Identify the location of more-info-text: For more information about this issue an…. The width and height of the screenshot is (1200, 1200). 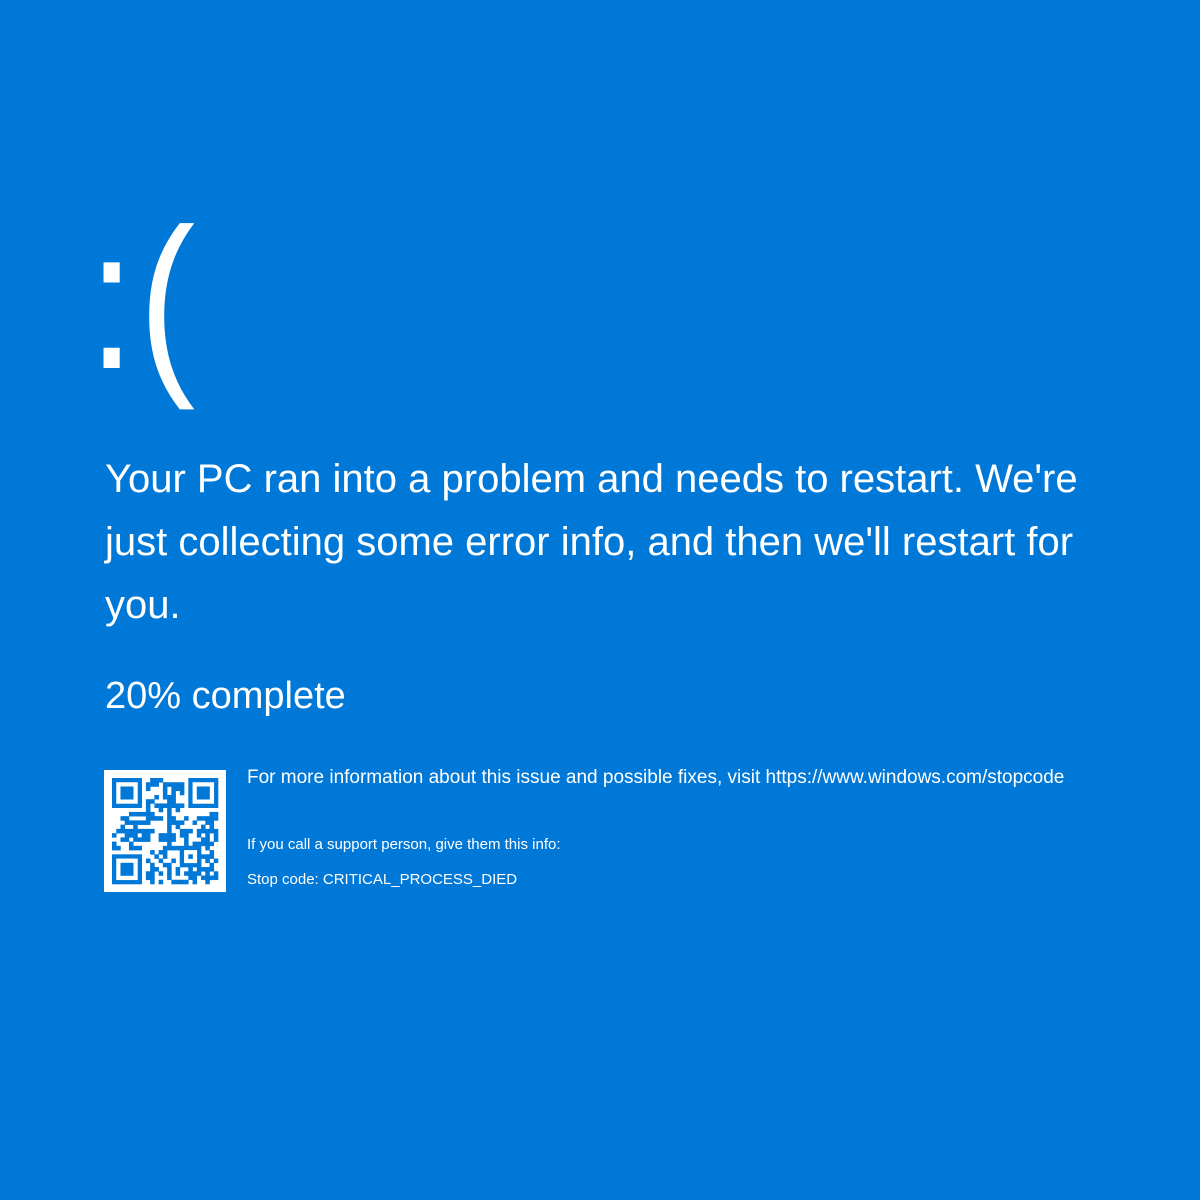
(697, 778).